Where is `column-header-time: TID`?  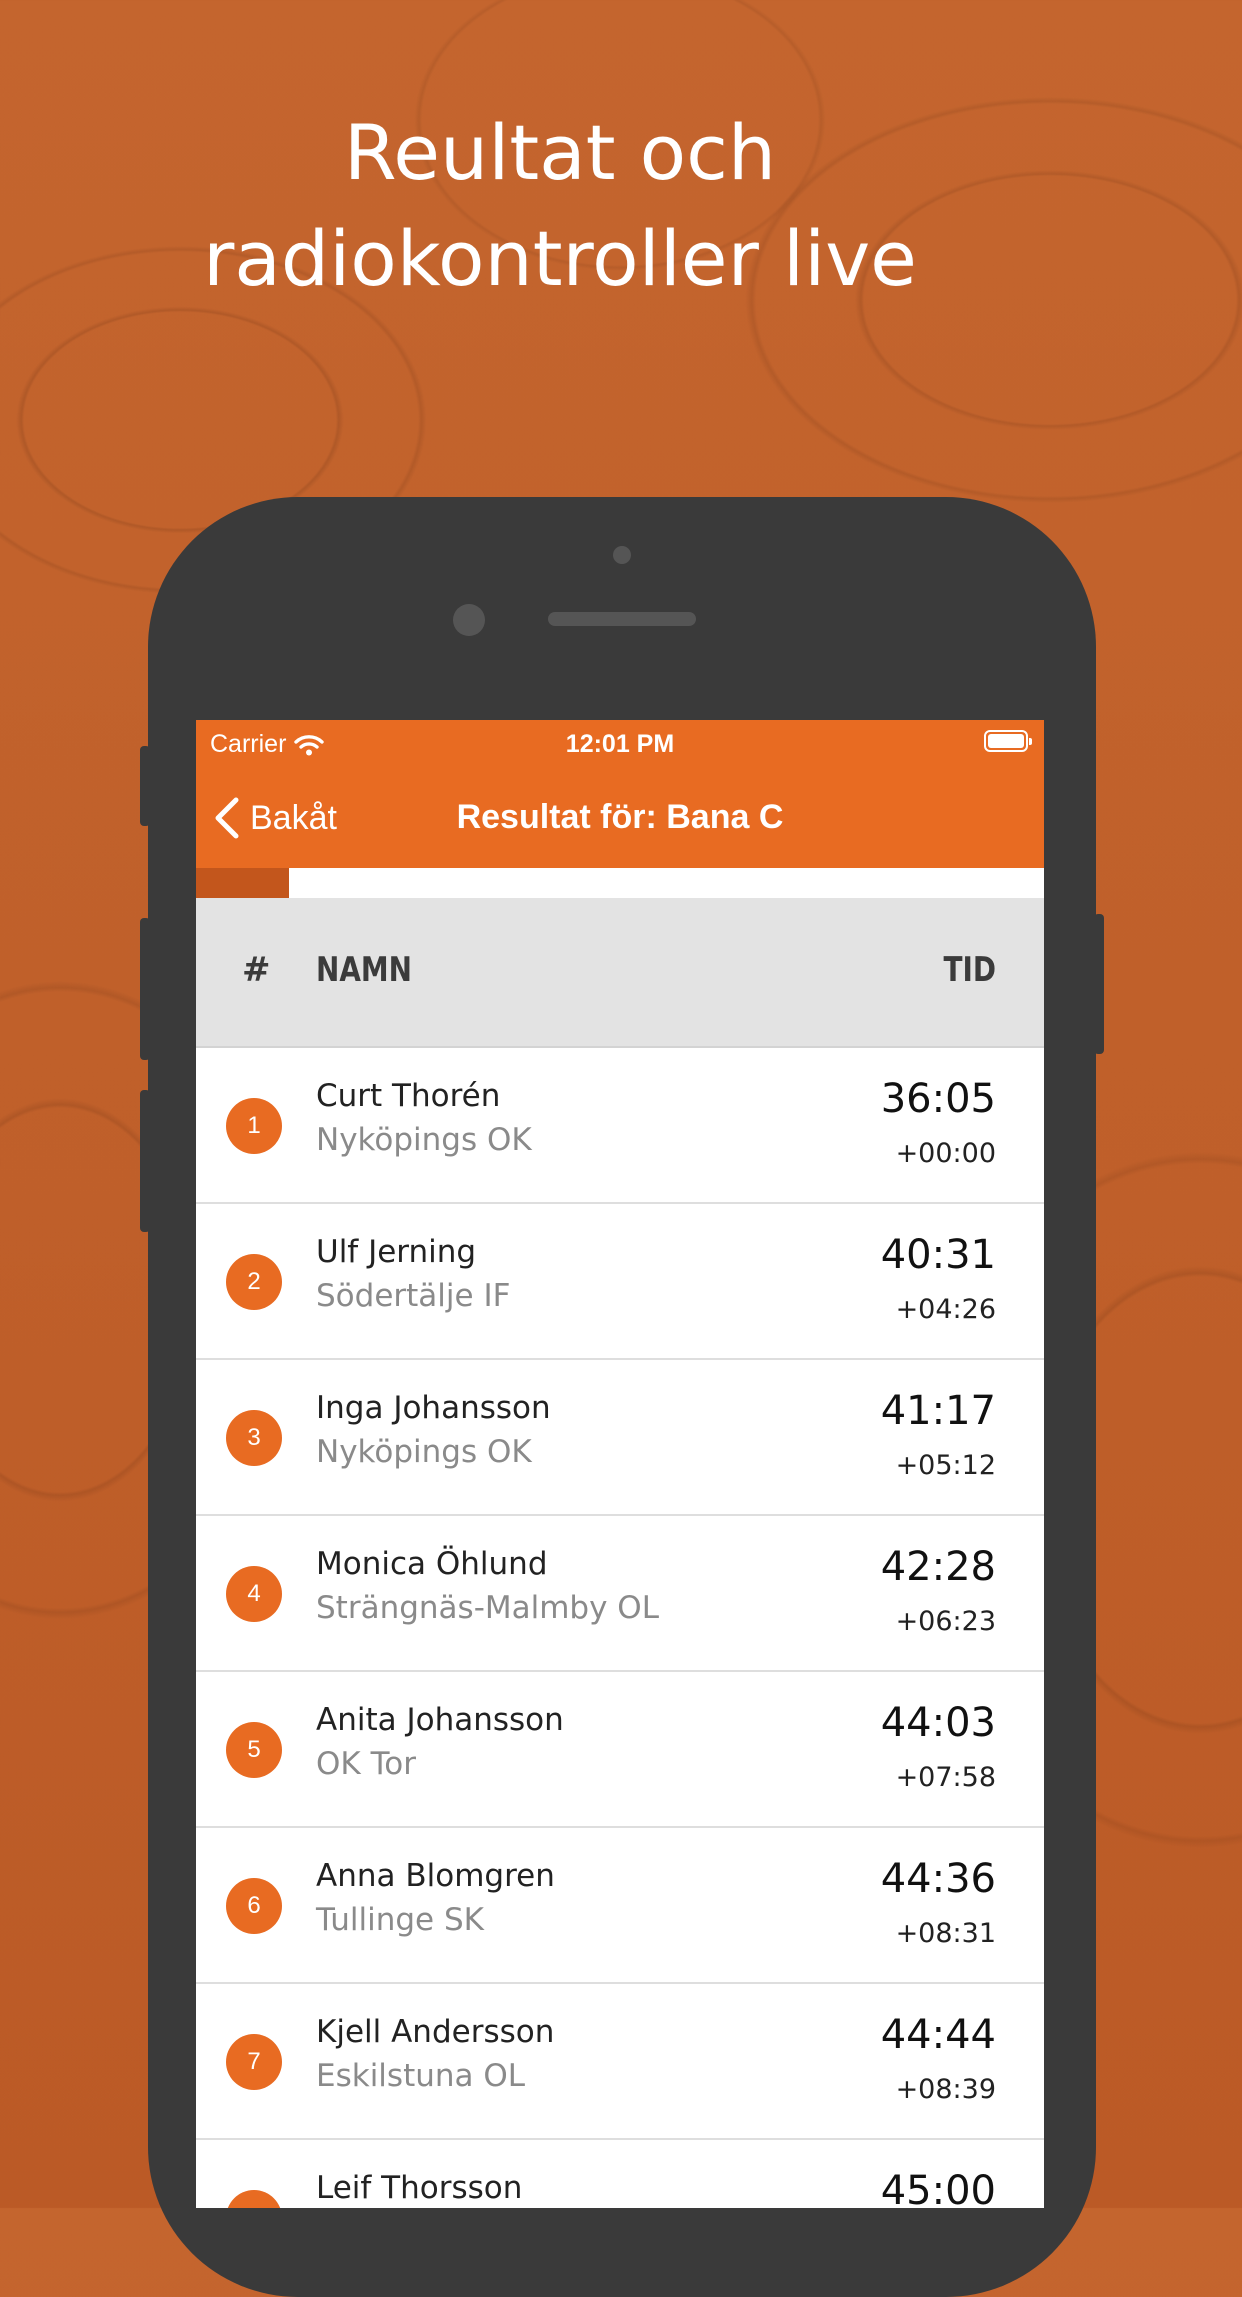
column-header-time: TID is located at coordinates (969, 970).